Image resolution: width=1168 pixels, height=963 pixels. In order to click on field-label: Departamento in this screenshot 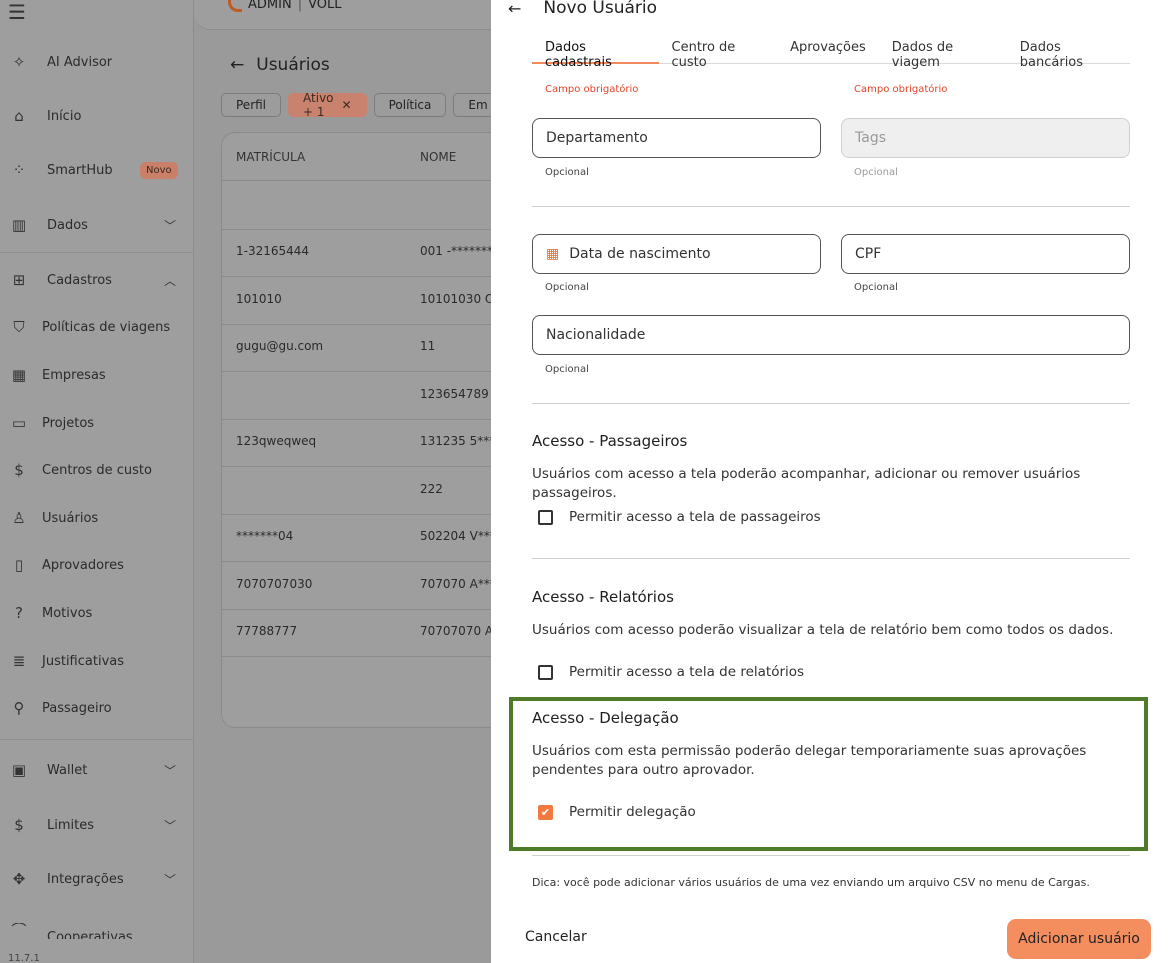, I will do `click(597, 138)`.